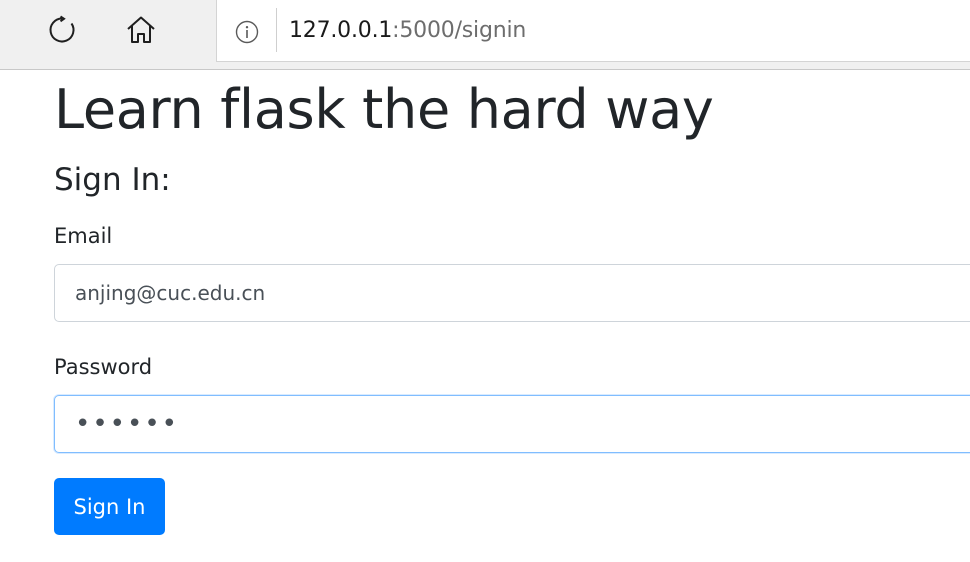  Describe the element at coordinates (341, 30) in the screenshot. I see `url-host: 127.0.0.1` at that location.